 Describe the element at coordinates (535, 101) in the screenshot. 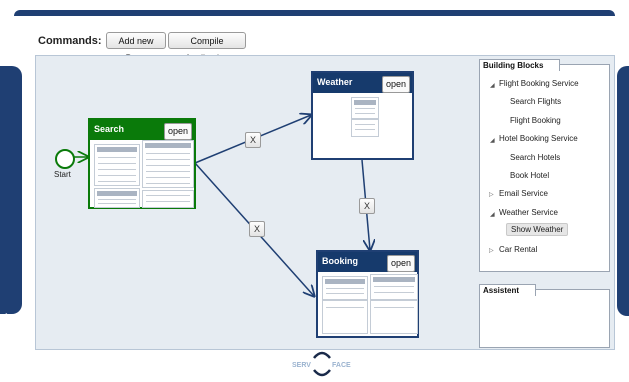

I see `tree-item-search-flights: Search Flights` at that location.